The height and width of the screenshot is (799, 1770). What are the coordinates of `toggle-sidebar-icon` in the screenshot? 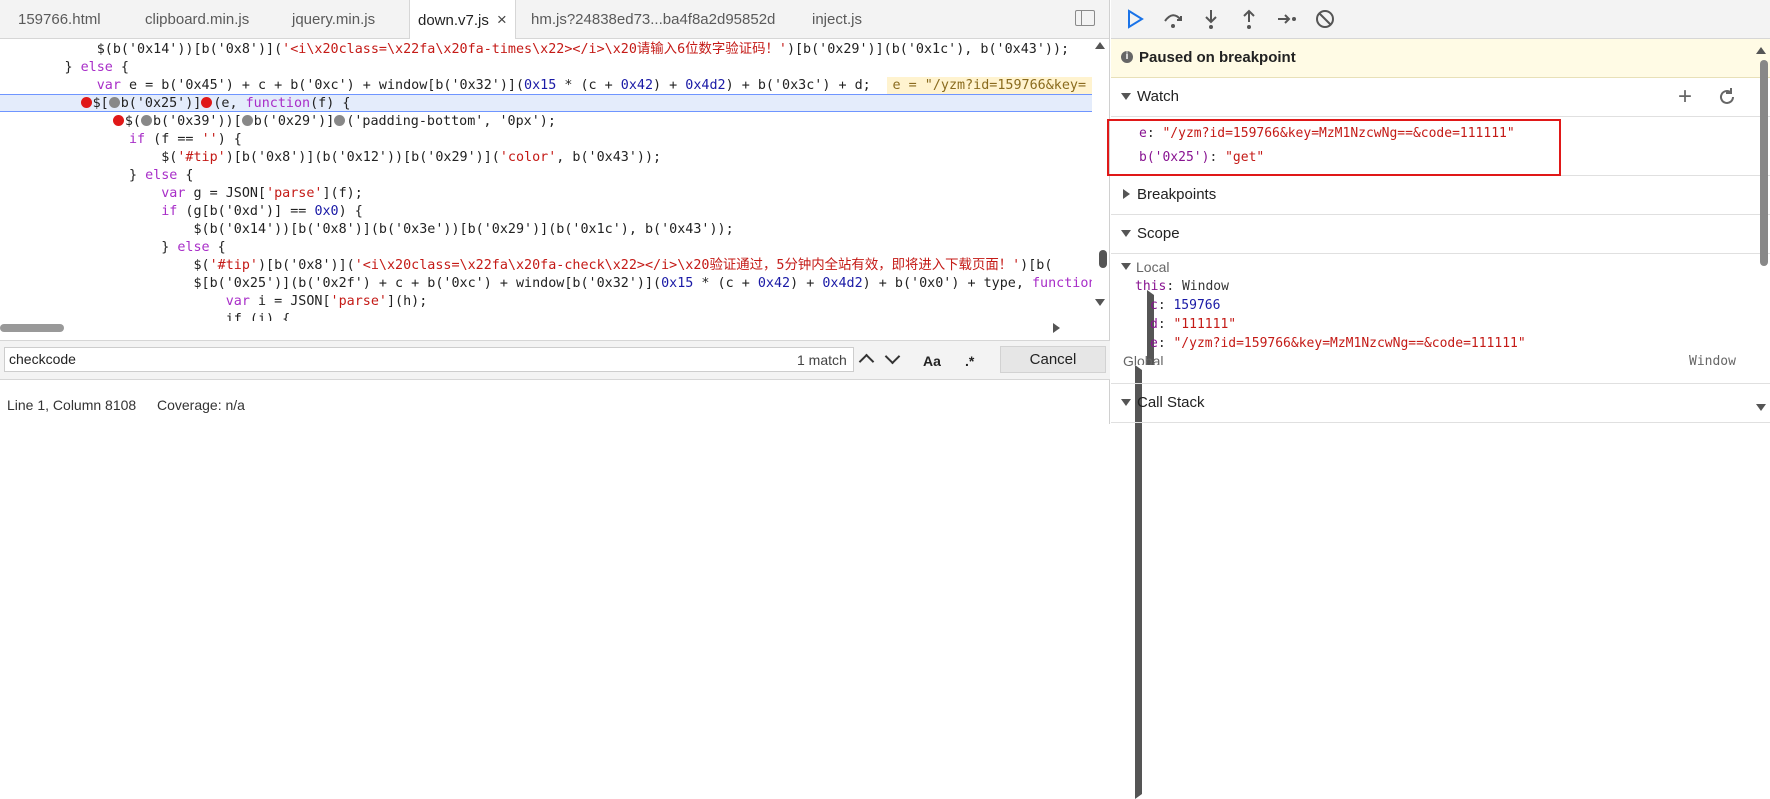 It's located at (1085, 18).